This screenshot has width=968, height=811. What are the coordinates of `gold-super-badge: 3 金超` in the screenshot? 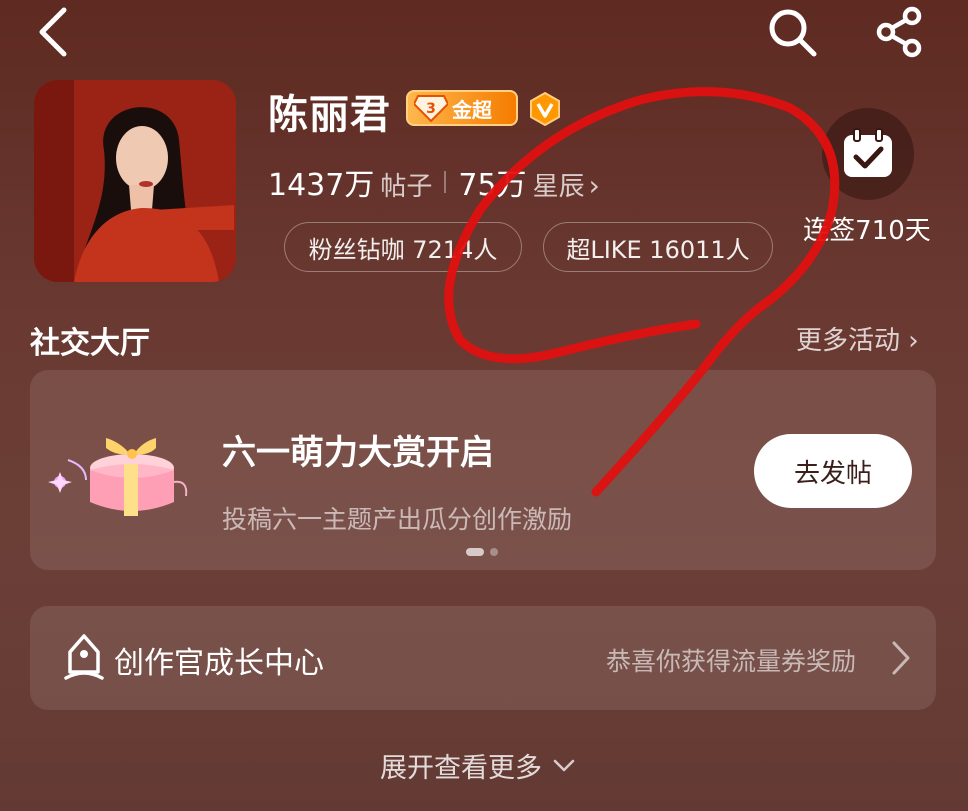 It's located at (462, 108).